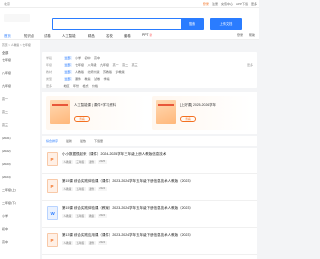  Describe the element at coordinates (5, 52) in the screenshot. I see `sidebar-title: 全部` at that location.